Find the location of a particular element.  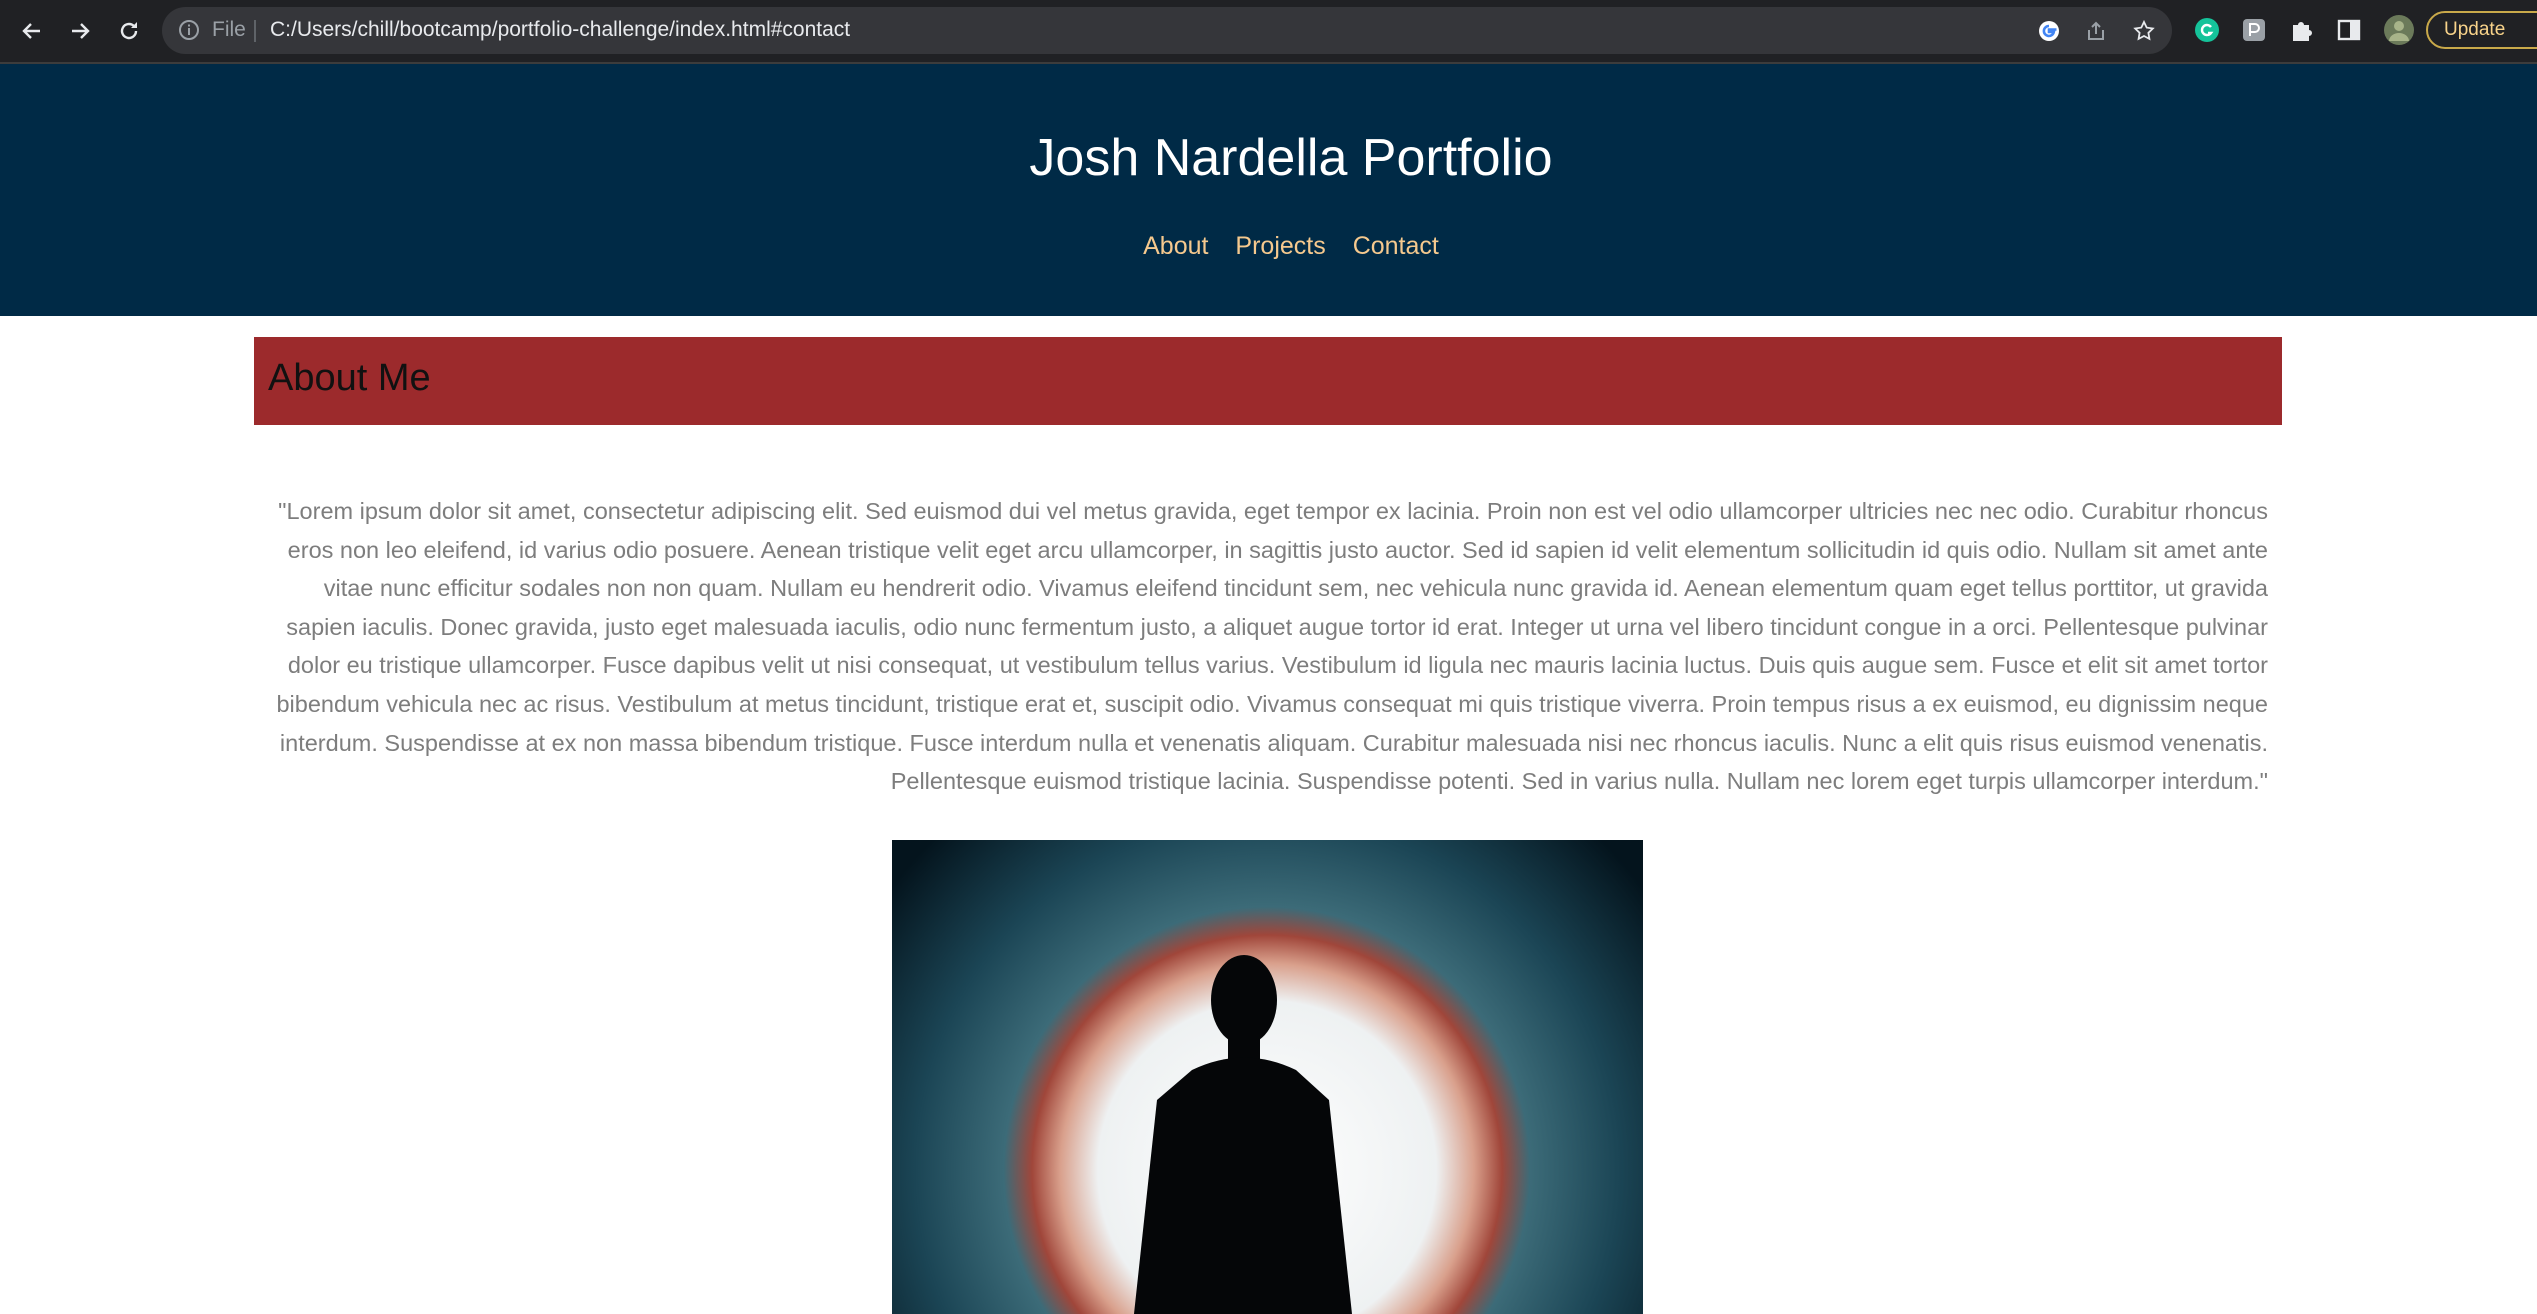

extension-icon is located at coordinates (2254, 30).